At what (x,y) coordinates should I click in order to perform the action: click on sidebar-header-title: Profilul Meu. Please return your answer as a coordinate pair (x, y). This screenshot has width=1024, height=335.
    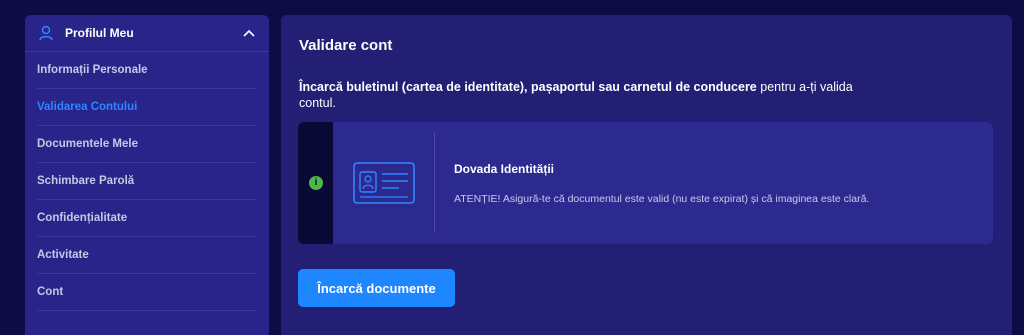
    Looking at the image, I should click on (99, 33).